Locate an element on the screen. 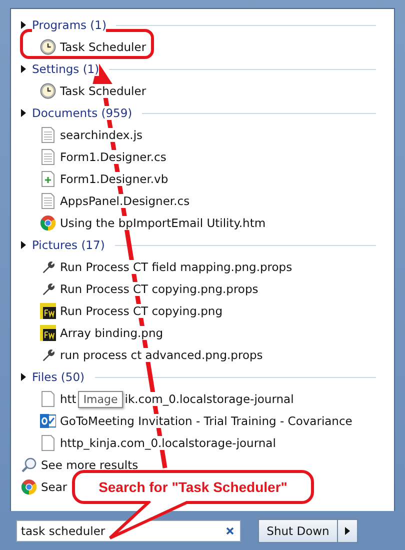 The image size is (405, 550). search-field: task scheduler is located at coordinates (128, 531).